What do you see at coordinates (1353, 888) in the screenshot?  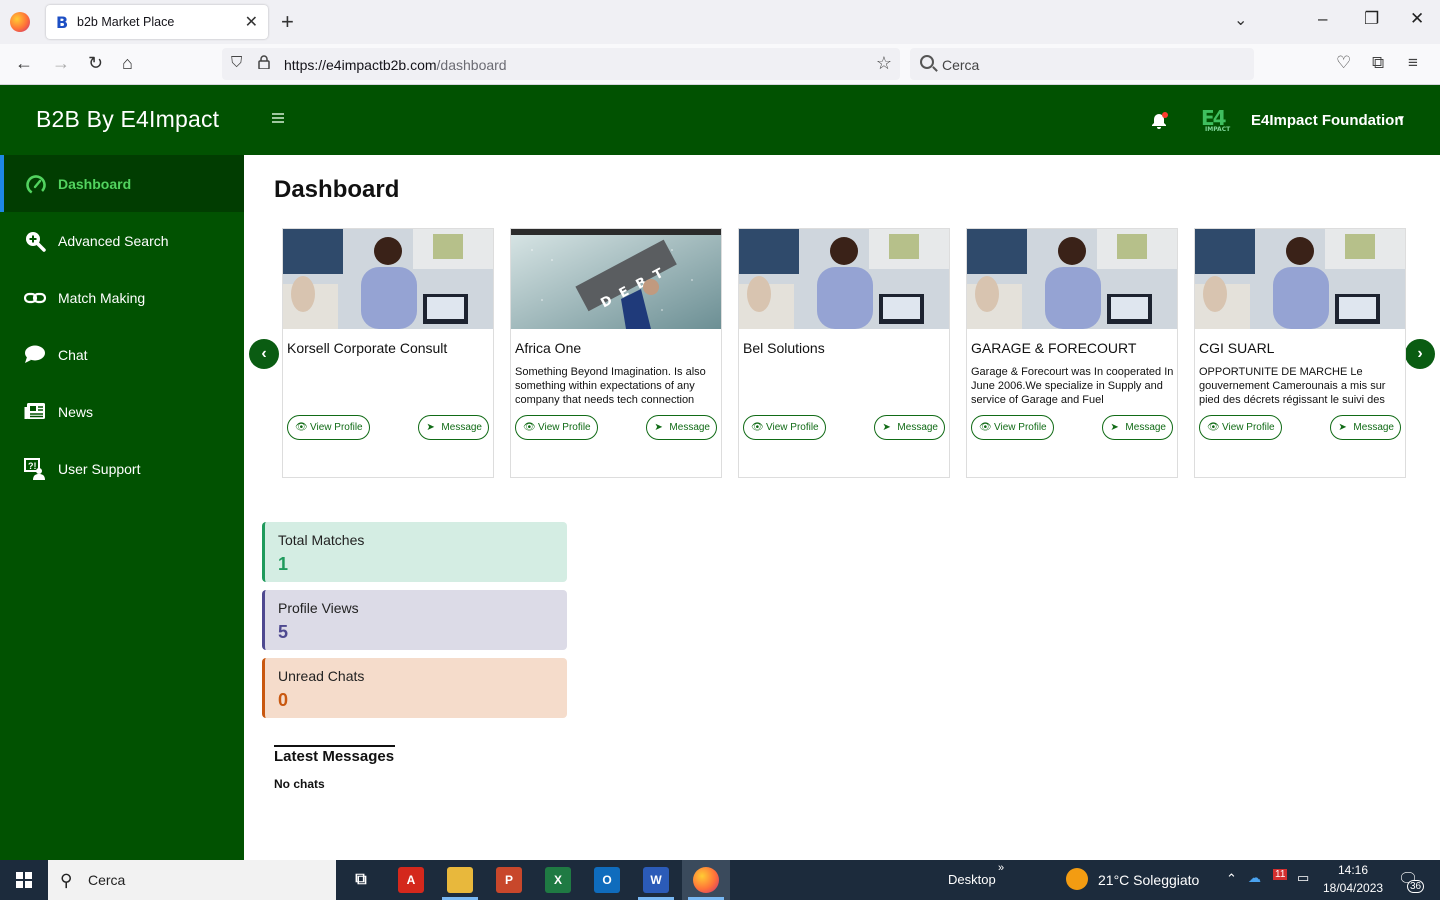 I see `clock-date: 18/04/2023` at bounding box center [1353, 888].